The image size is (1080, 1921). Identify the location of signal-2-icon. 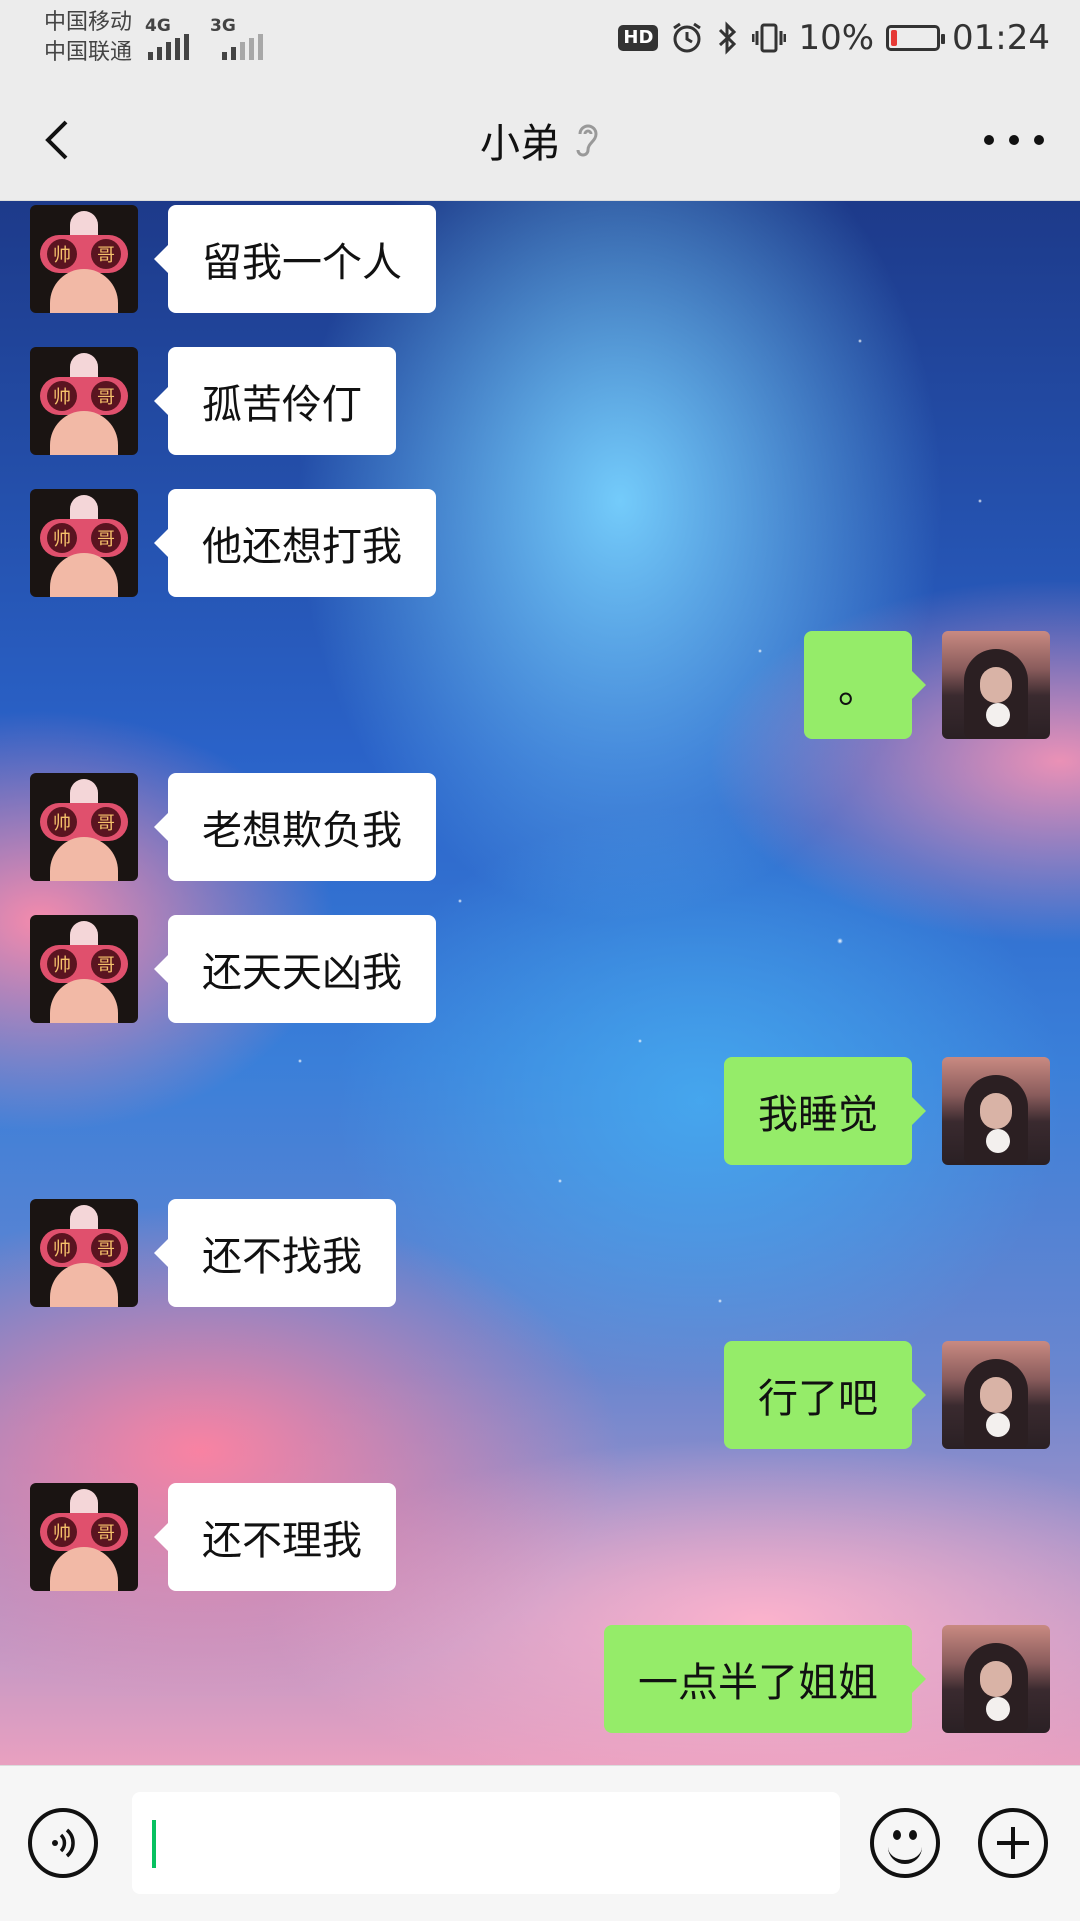
(242, 47).